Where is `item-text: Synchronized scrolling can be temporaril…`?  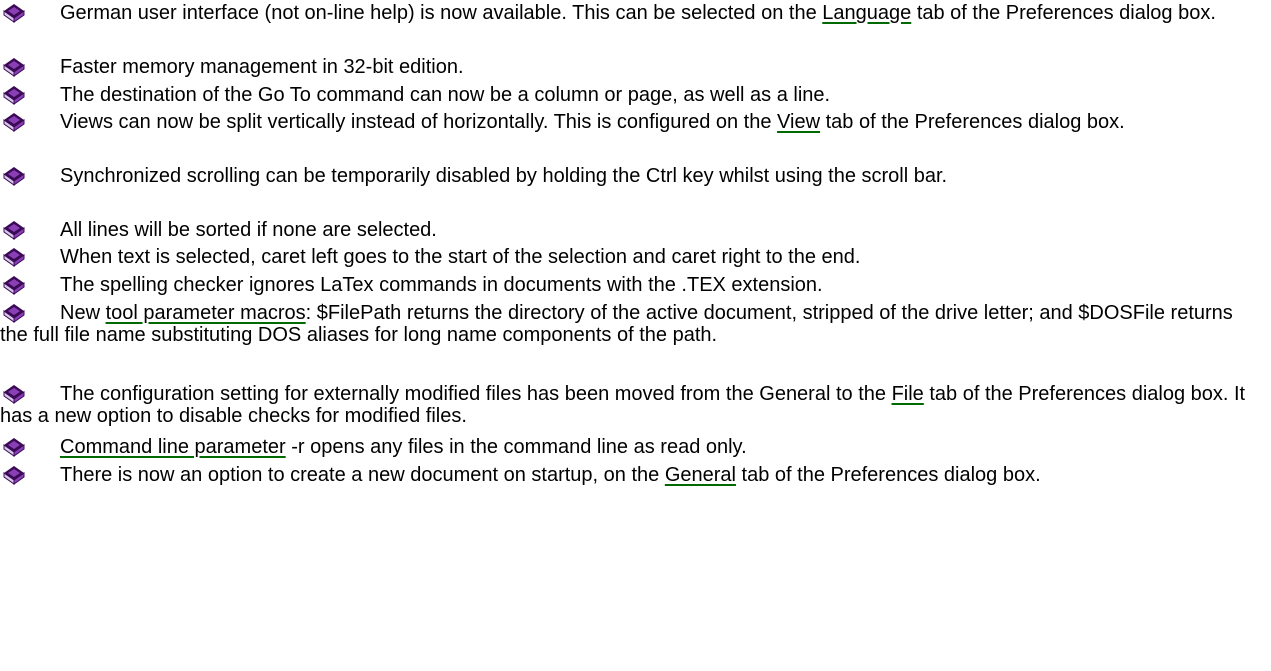 item-text: Synchronized scrolling can be temporaril… is located at coordinates (504, 176).